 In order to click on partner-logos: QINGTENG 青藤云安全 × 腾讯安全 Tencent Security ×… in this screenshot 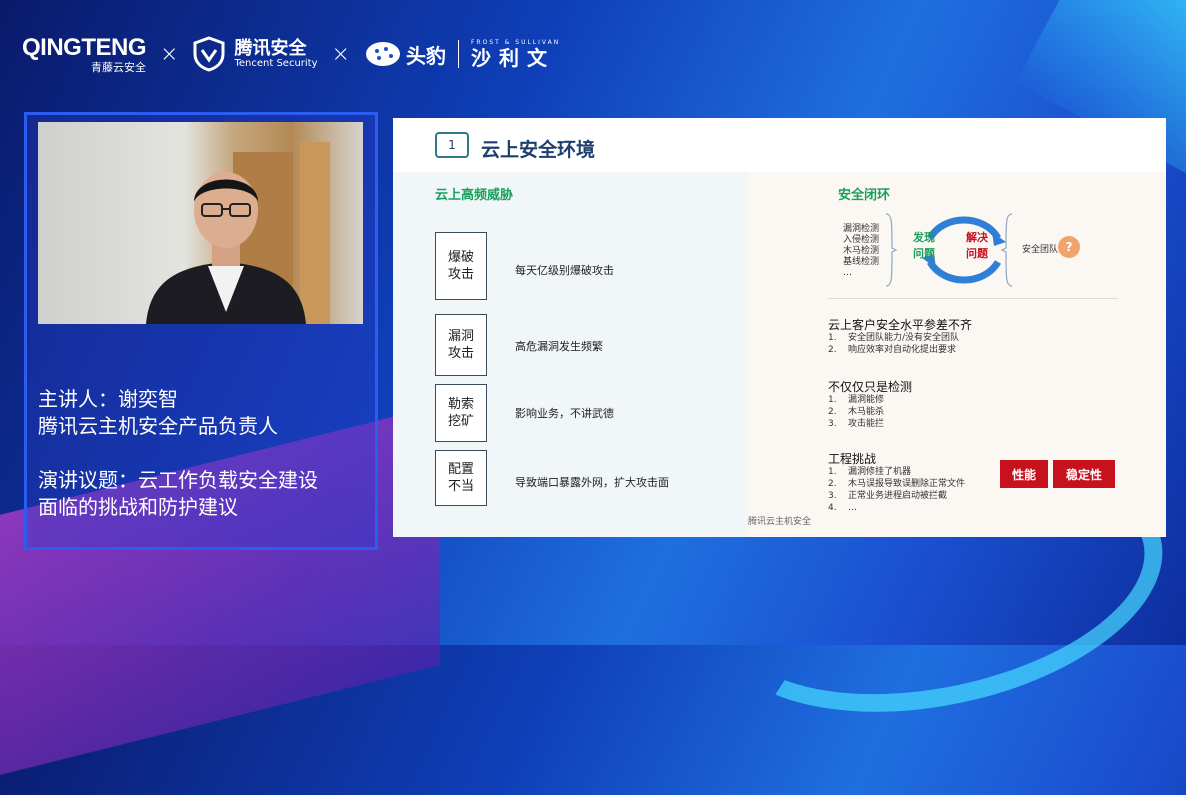, I will do `click(291, 54)`.